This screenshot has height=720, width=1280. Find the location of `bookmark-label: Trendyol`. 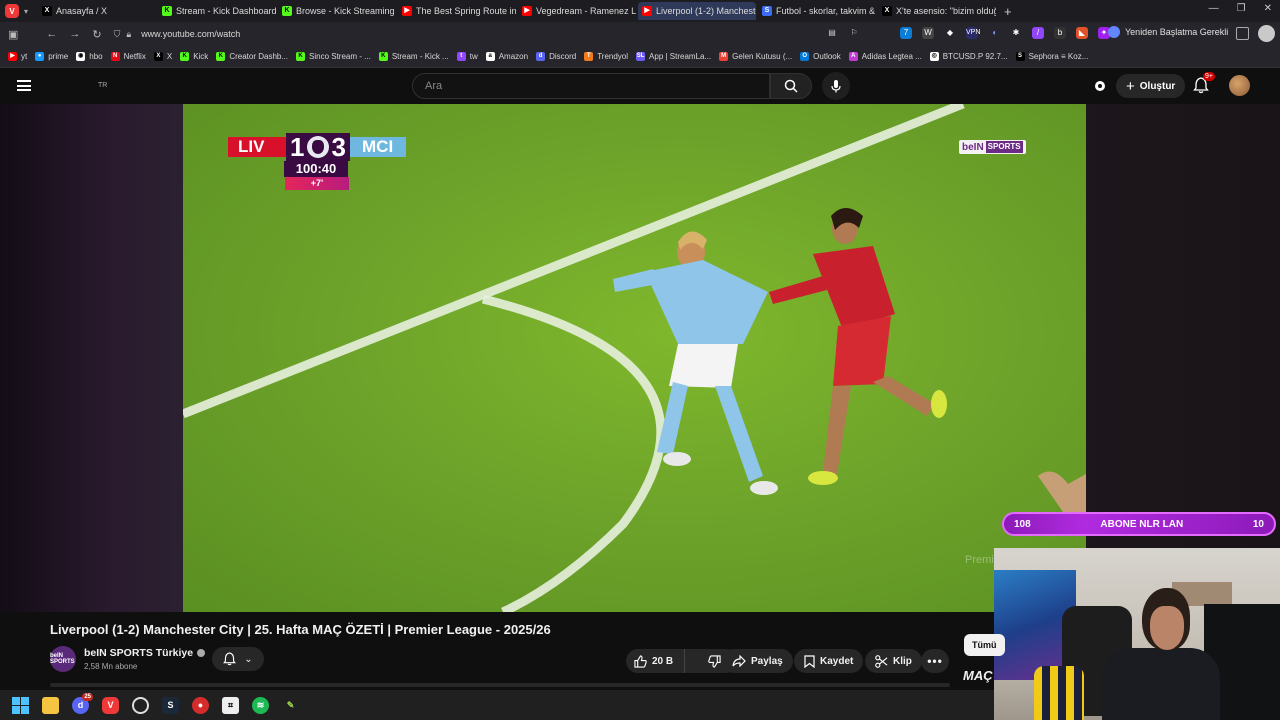

bookmark-label: Trendyol is located at coordinates (613, 56).